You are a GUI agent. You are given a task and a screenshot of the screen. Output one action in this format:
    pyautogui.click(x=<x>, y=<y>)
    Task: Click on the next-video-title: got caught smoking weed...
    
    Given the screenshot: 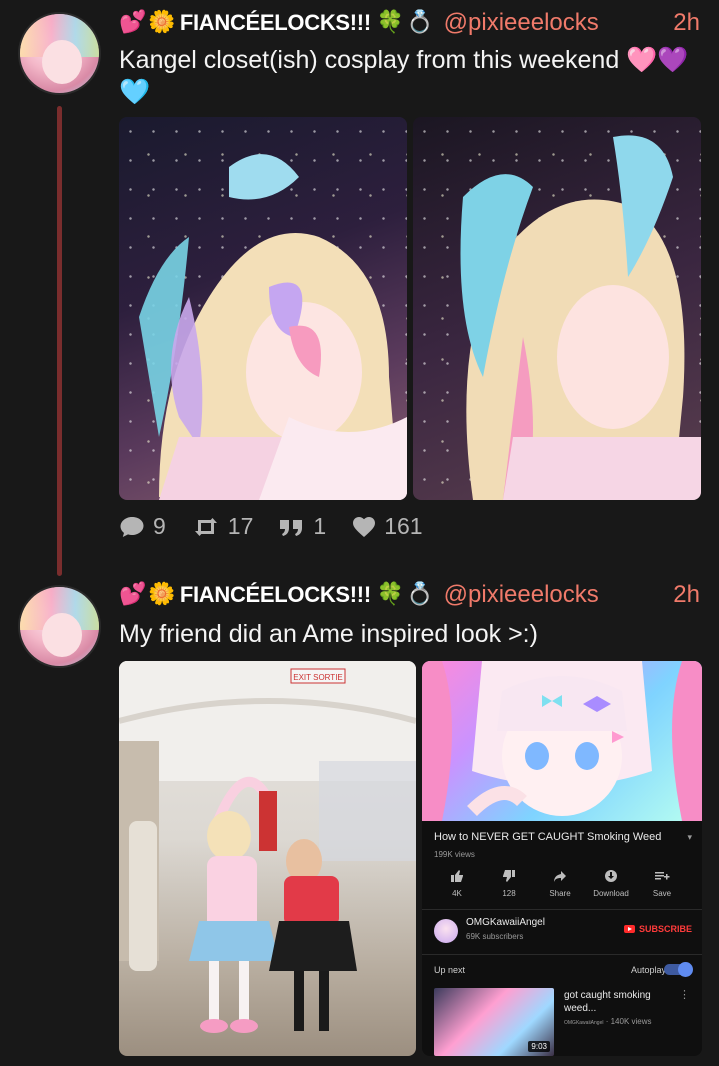 What is the action you would take?
    pyautogui.click(x=614, y=1002)
    